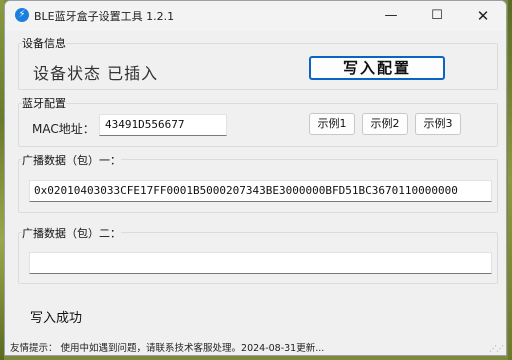  Describe the element at coordinates (437, 16) in the screenshot. I see `maximize-button: ☐` at that location.